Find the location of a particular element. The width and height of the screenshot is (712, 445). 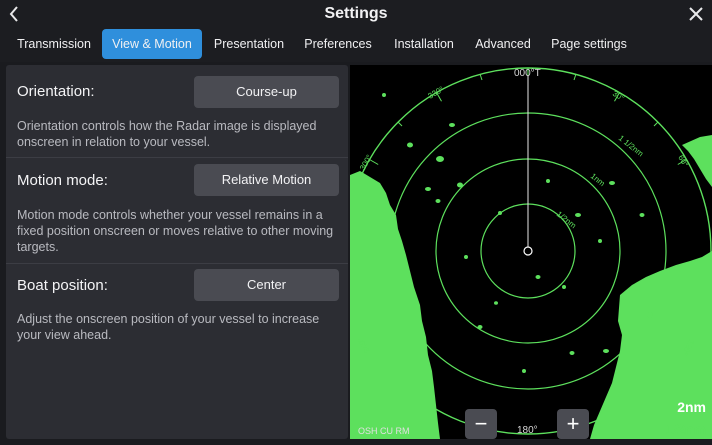

tab-view-motion: View & Motion is located at coordinates (152, 44).